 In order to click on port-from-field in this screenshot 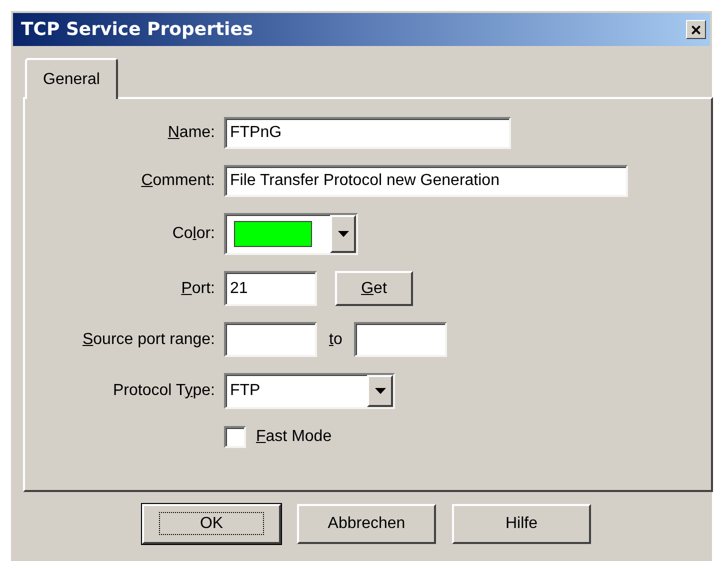, I will do `click(270, 339)`.